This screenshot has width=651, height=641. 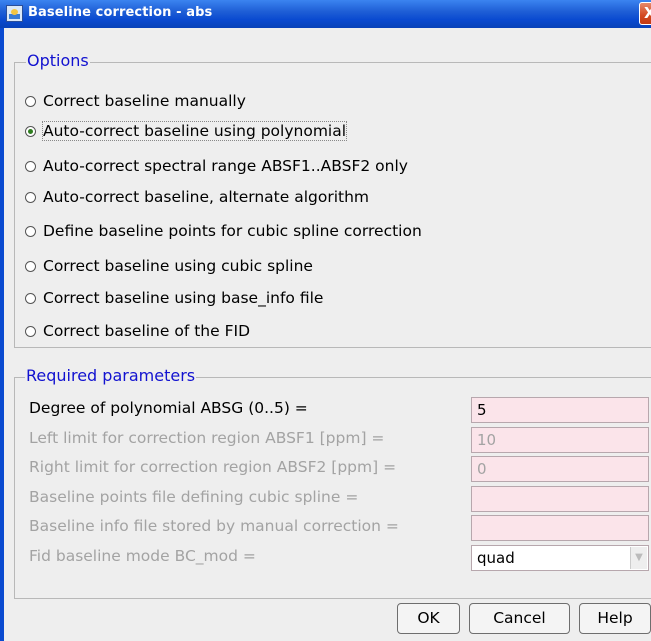 I want to click on option-correct-manually: Correct baseline manually, so click(x=135, y=101).